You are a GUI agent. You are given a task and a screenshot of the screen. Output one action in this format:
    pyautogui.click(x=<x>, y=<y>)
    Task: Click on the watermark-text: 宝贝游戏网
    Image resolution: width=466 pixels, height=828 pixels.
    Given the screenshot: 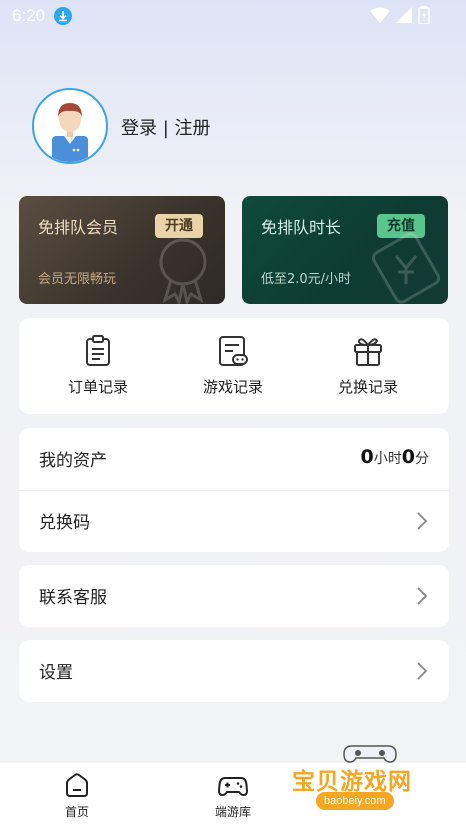 What is the action you would take?
    pyautogui.click(x=352, y=782)
    